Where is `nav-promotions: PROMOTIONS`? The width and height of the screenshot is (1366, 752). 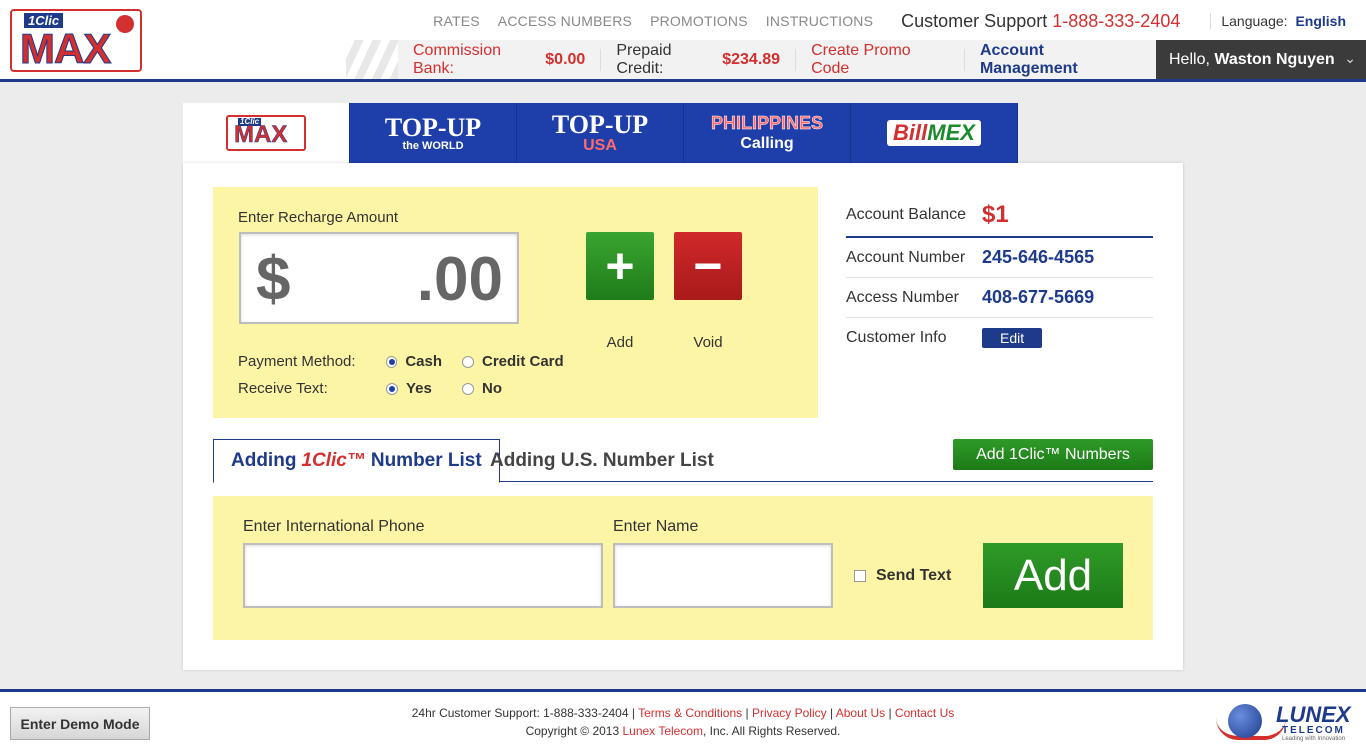 nav-promotions: PROMOTIONS is located at coordinates (699, 21).